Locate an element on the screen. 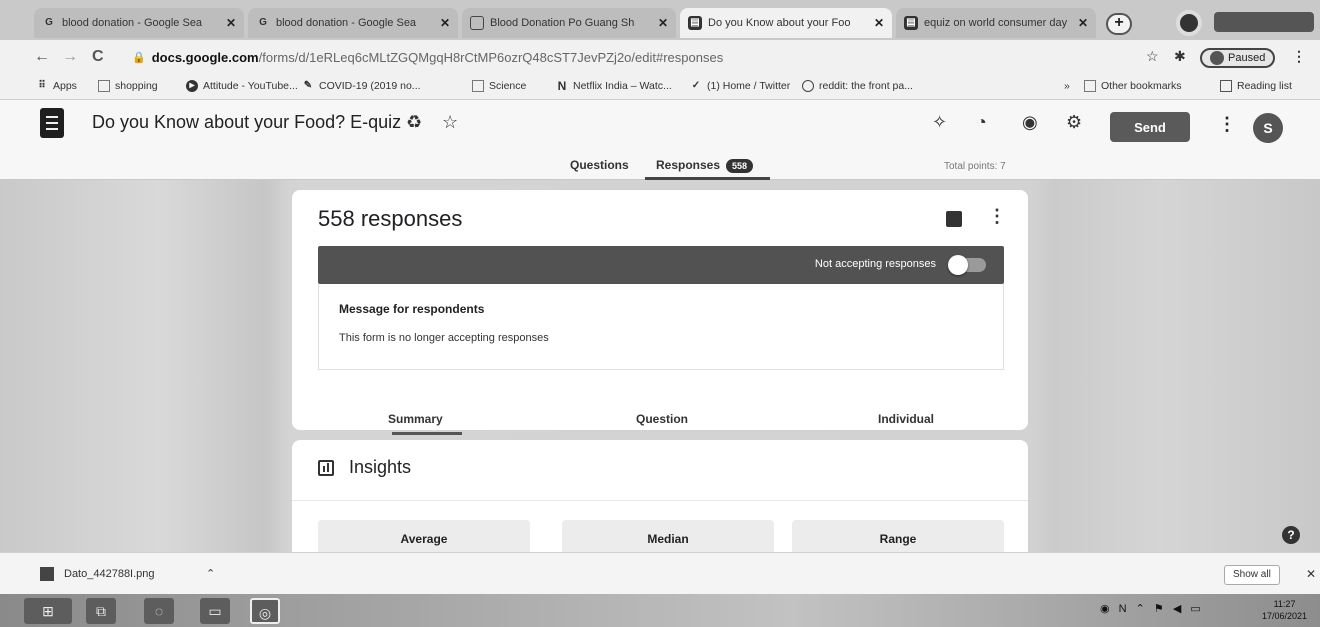 This screenshot has height=627, width=1320. bookmark-shopping: shopping is located at coordinates (128, 86).